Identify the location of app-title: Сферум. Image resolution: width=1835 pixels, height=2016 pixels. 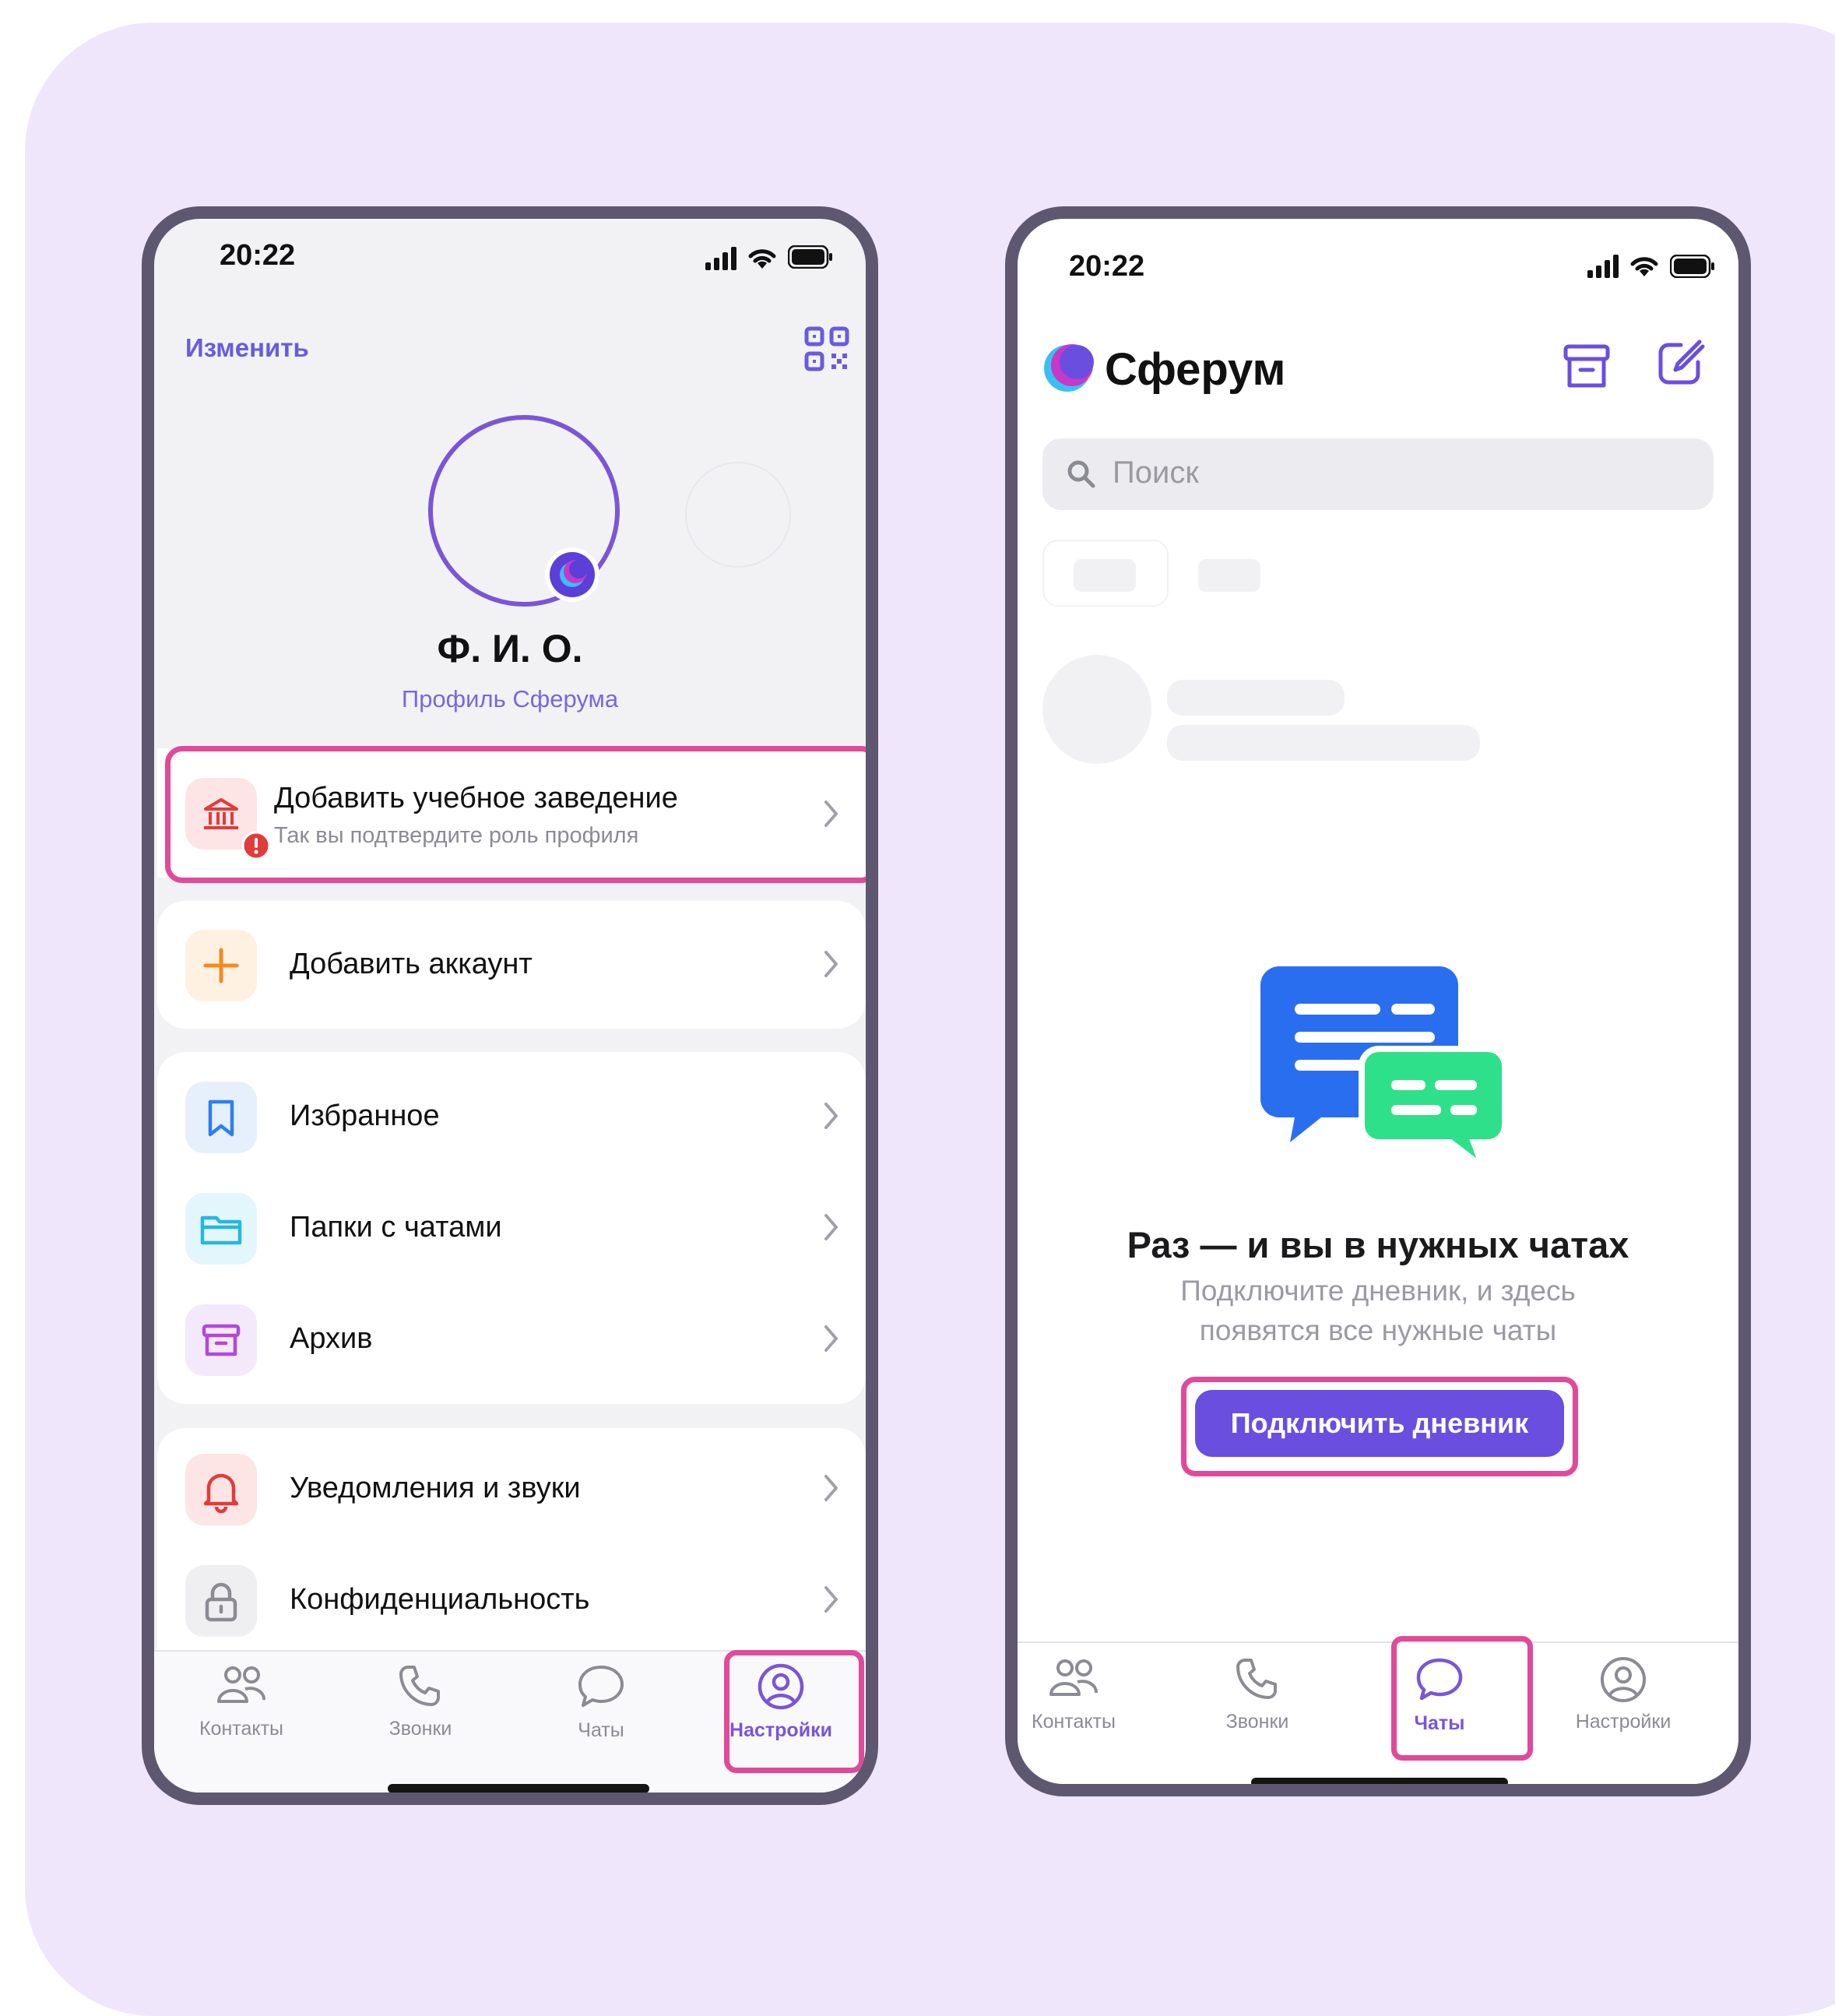
(1195, 369).